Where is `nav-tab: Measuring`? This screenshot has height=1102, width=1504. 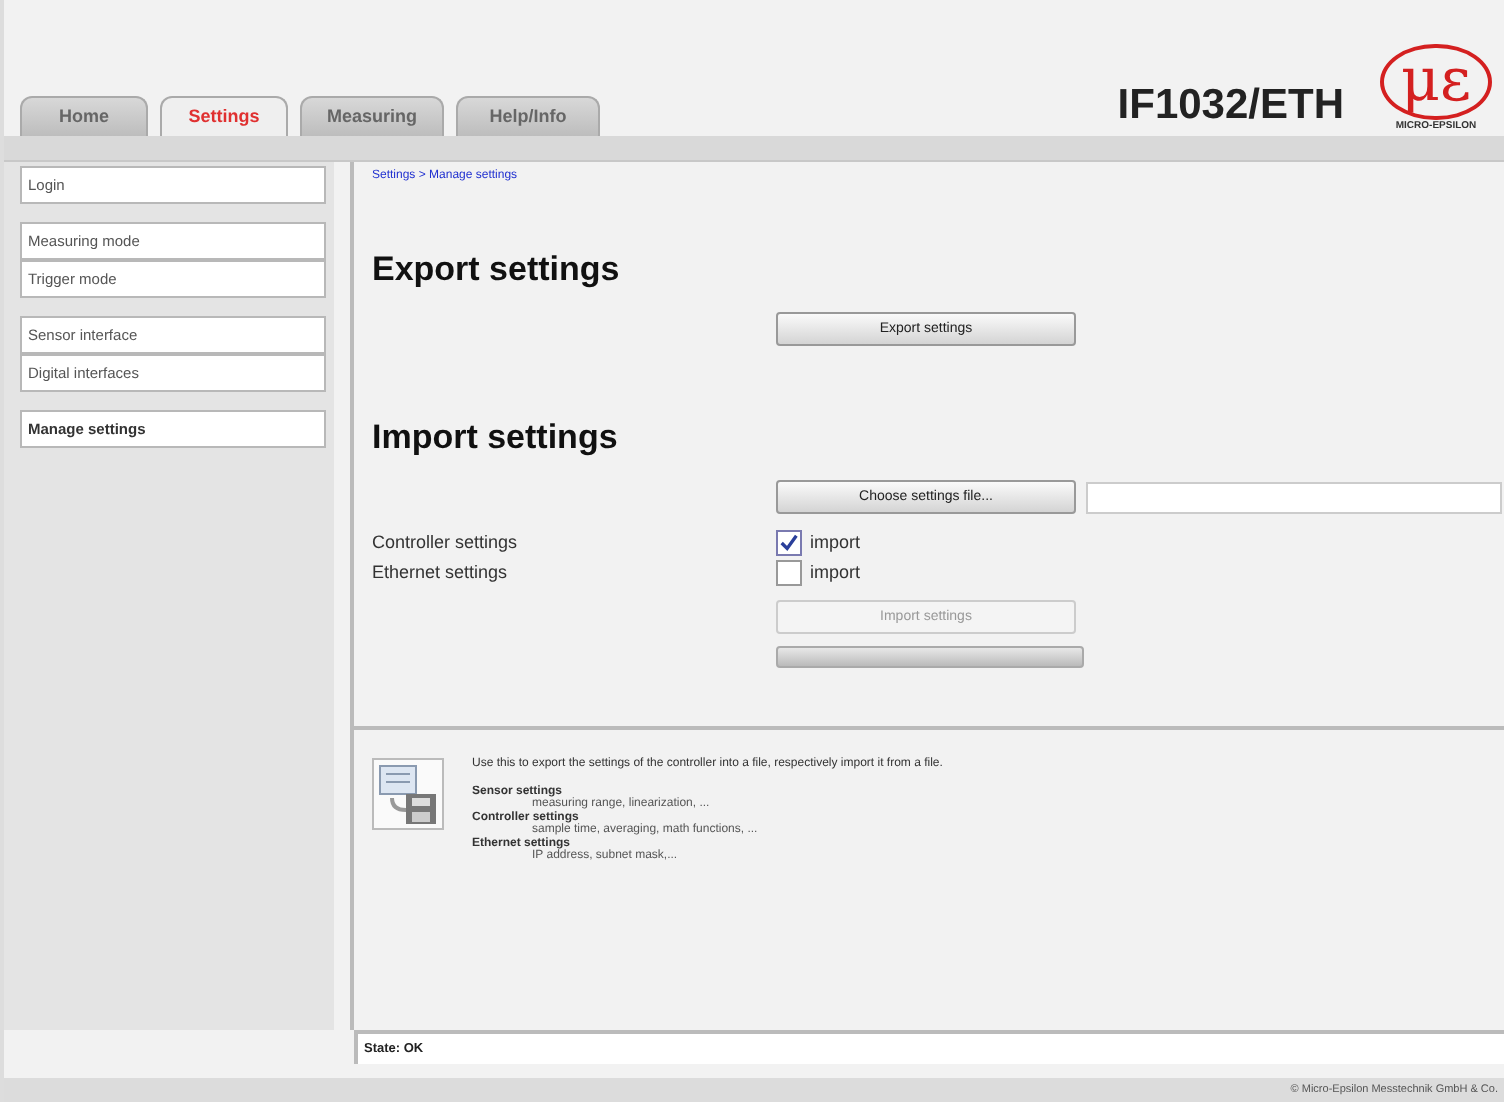
nav-tab: Measuring is located at coordinates (372, 115).